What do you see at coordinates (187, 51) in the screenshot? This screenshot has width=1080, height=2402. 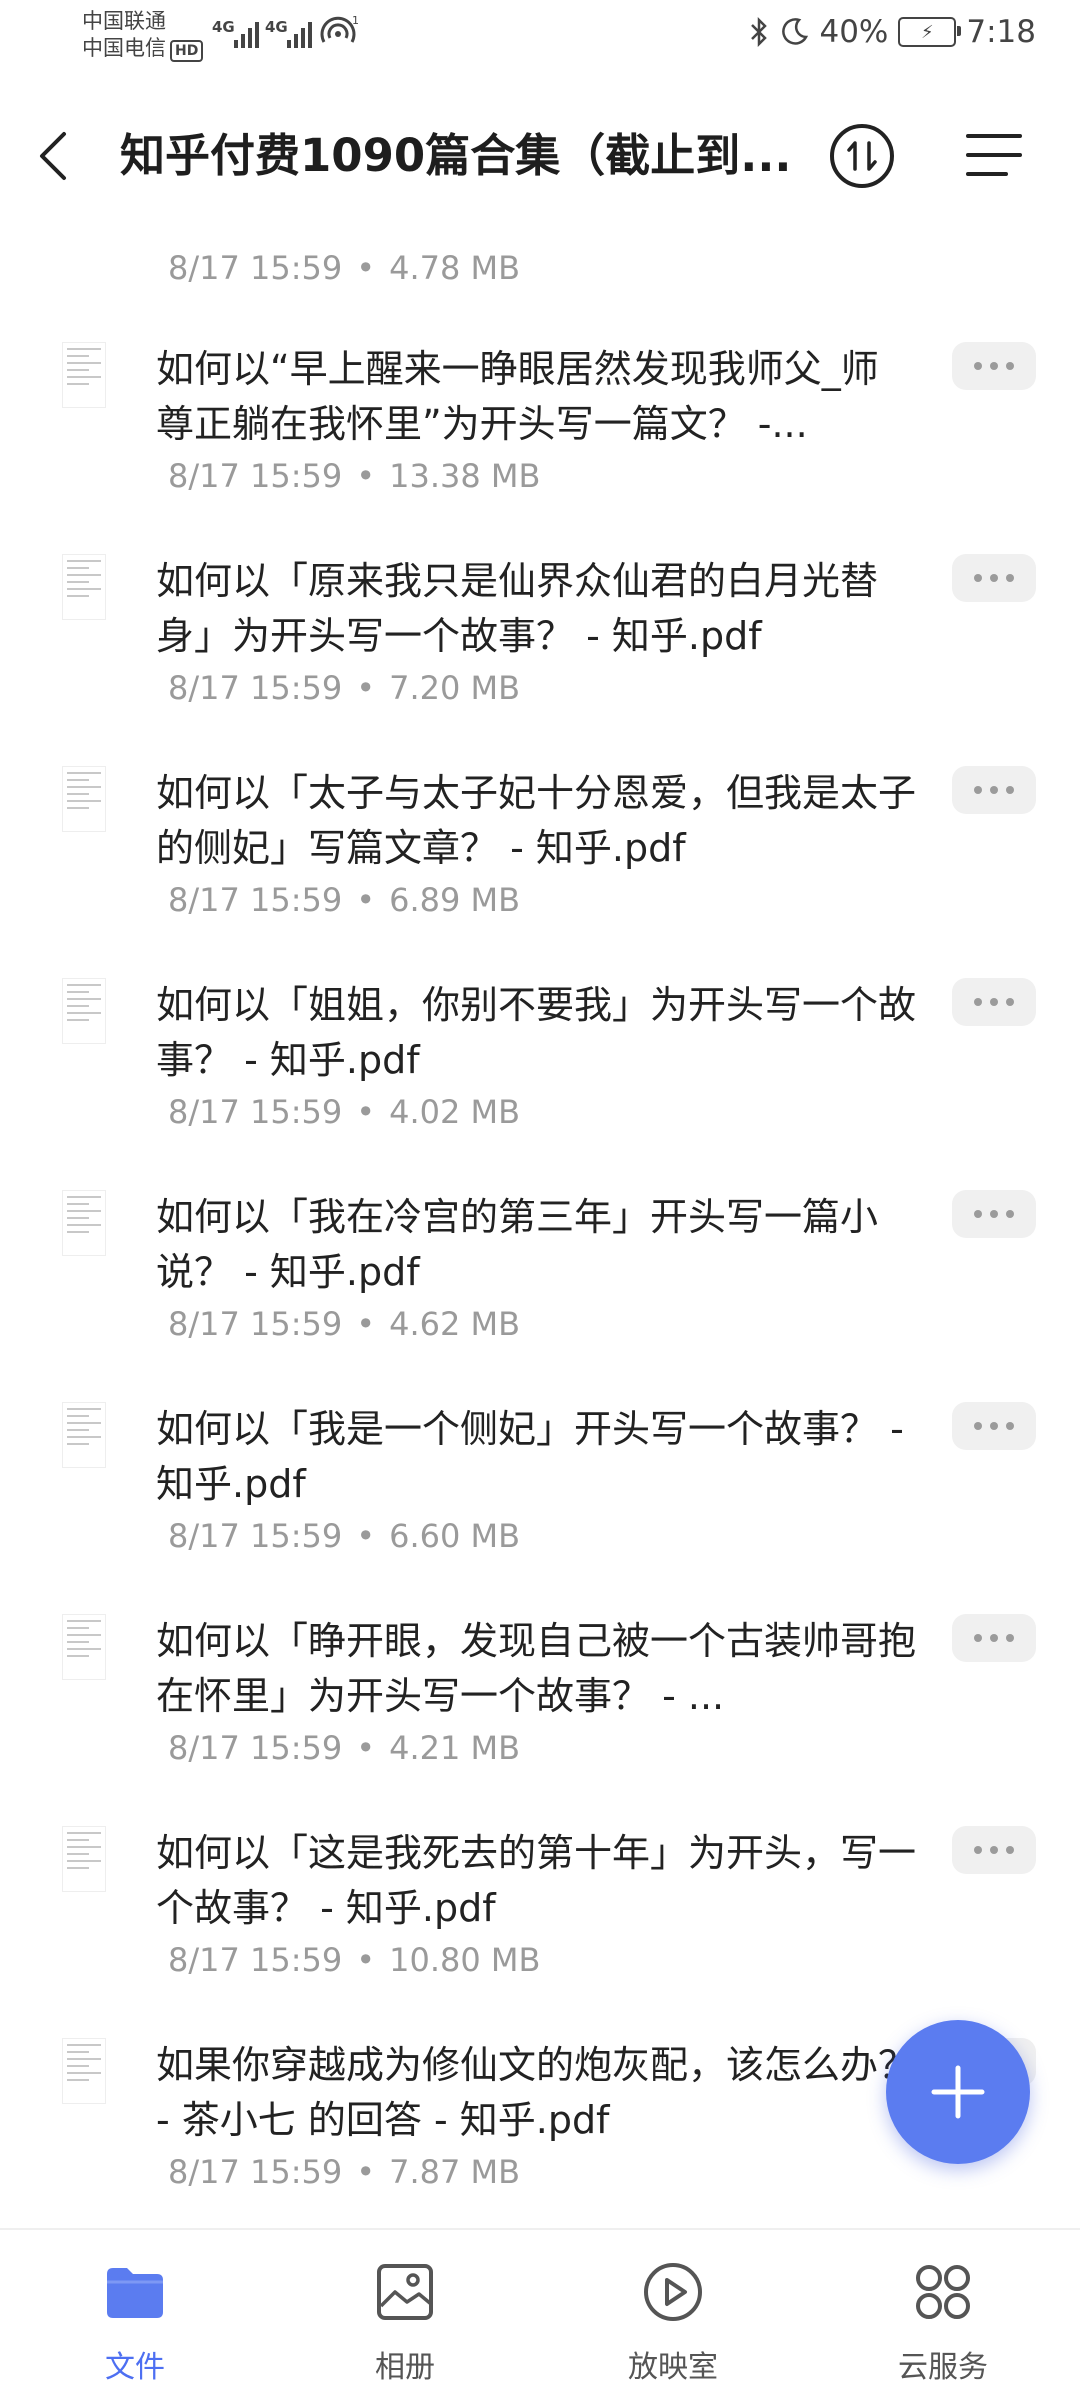 I see `hd-badge: HD` at bounding box center [187, 51].